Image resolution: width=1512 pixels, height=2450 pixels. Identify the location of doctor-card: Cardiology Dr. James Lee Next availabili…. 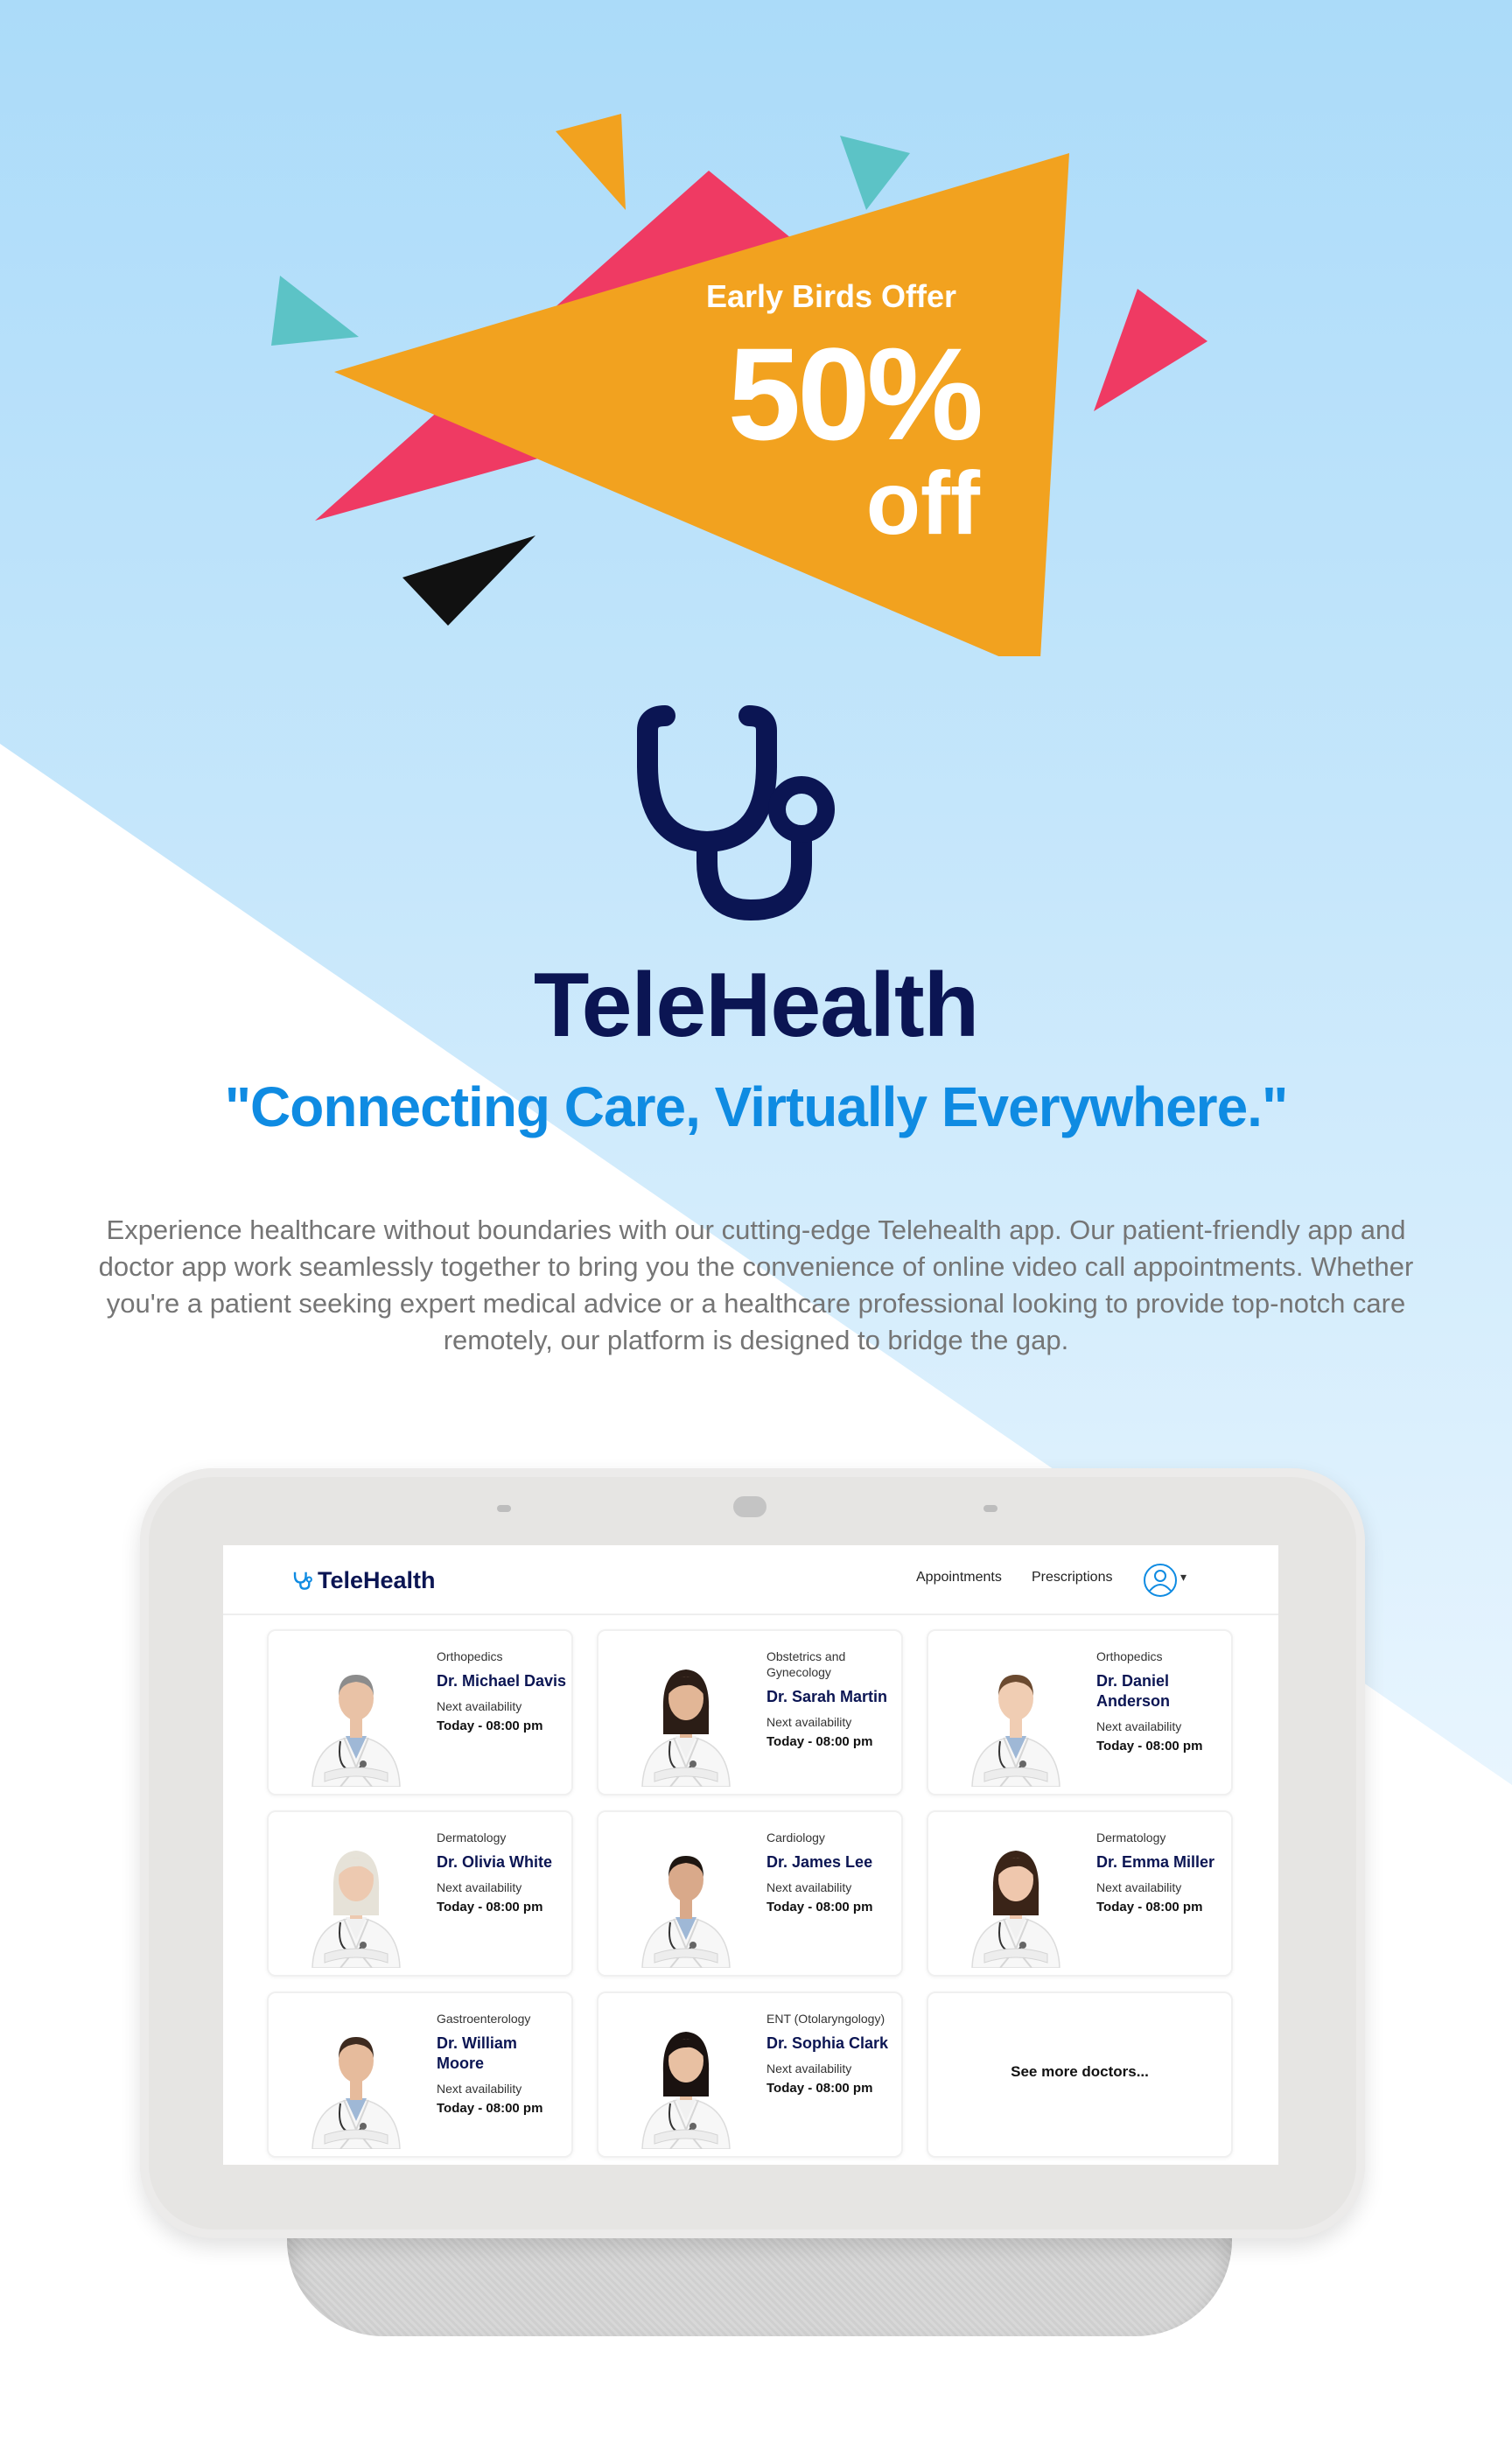
(750, 1893).